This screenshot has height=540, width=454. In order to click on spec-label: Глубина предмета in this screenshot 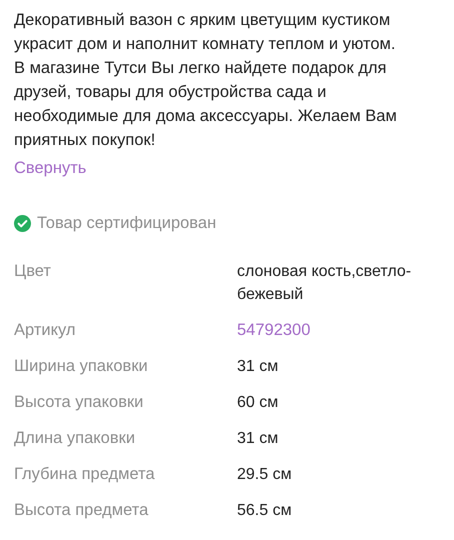, I will do `click(85, 474)`.